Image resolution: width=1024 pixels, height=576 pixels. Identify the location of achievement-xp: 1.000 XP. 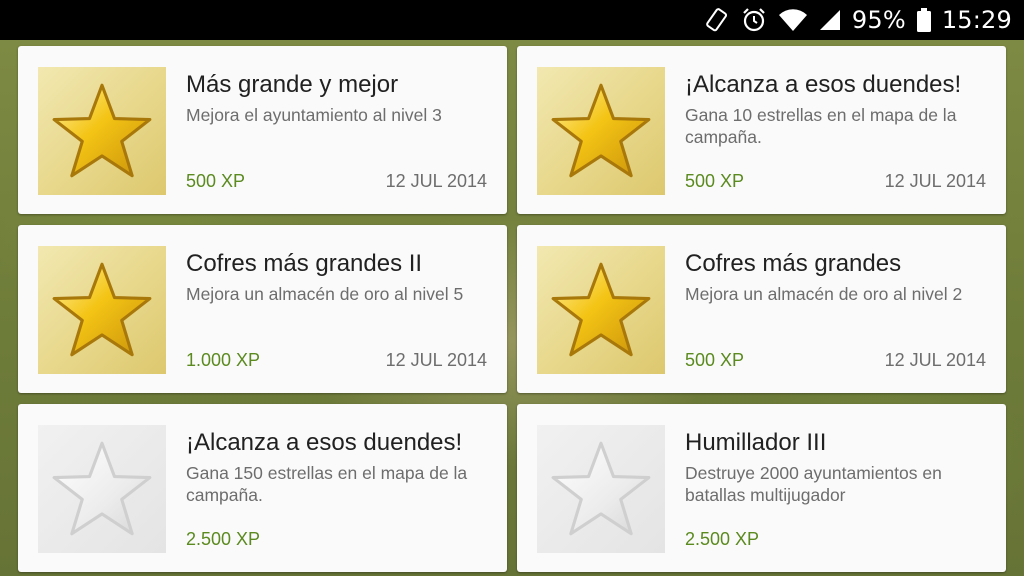
(223, 360).